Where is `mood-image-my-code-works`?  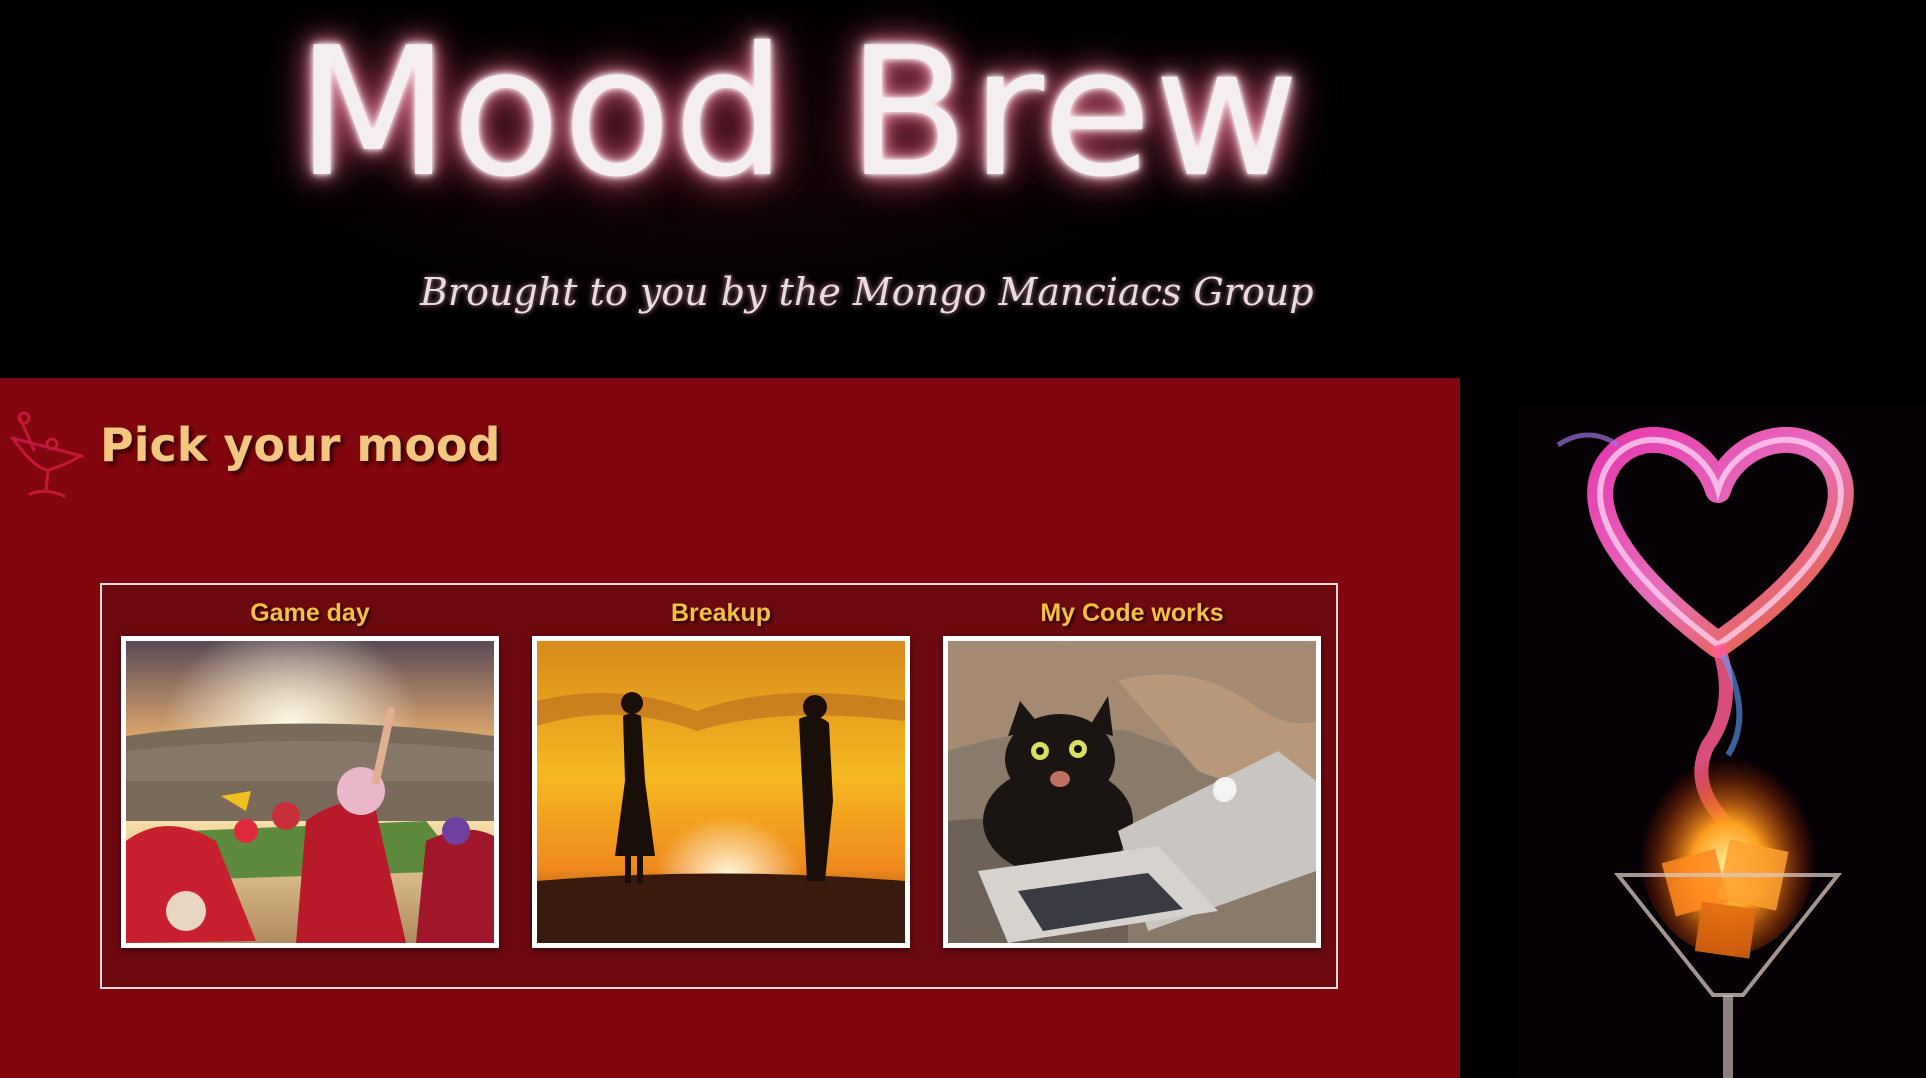 mood-image-my-code-works is located at coordinates (1132, 792).